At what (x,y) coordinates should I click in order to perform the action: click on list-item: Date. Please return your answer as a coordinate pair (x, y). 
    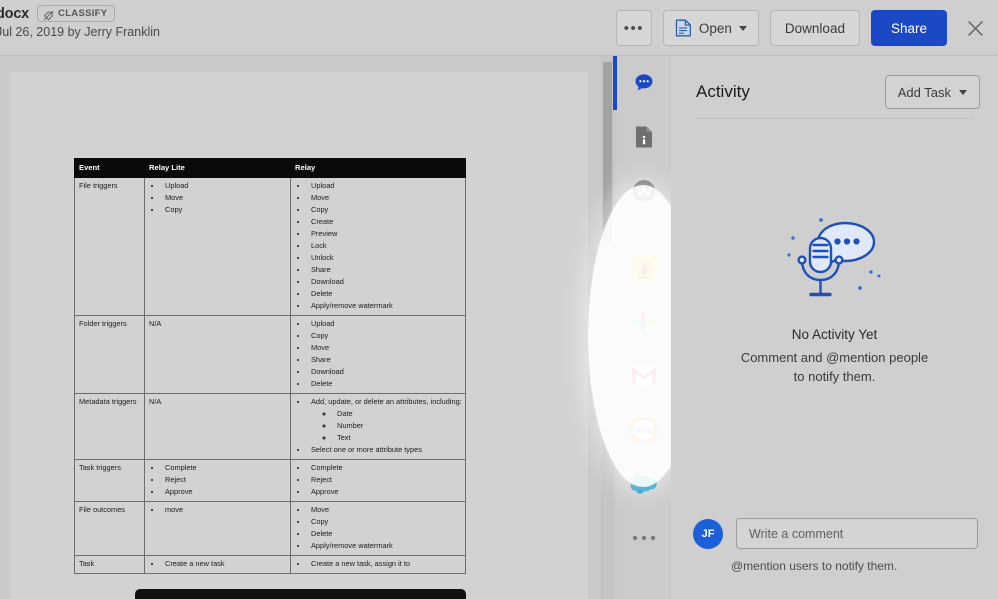
    Looking at the image, I should click on (398, 414).